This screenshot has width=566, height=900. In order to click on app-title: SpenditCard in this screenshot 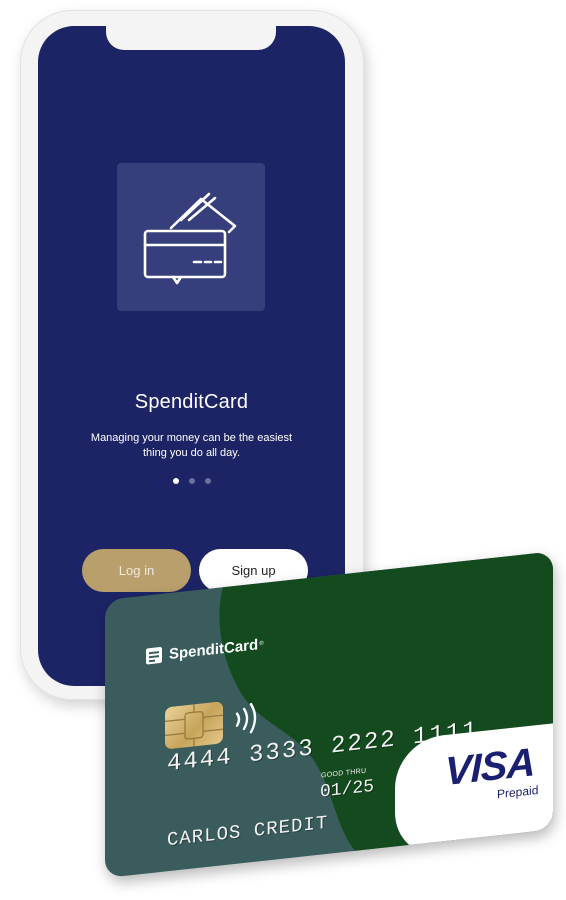, I will do `click(191, 402)`.